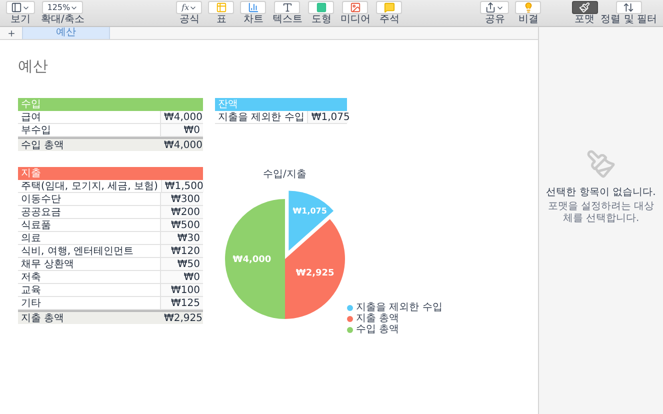 The height and width of the screenshot is (414, 663). What do you see at coordinates (189, 20) in the screenshot?
I see `toolbar-label: 공식` at bounding box center [189, 20].